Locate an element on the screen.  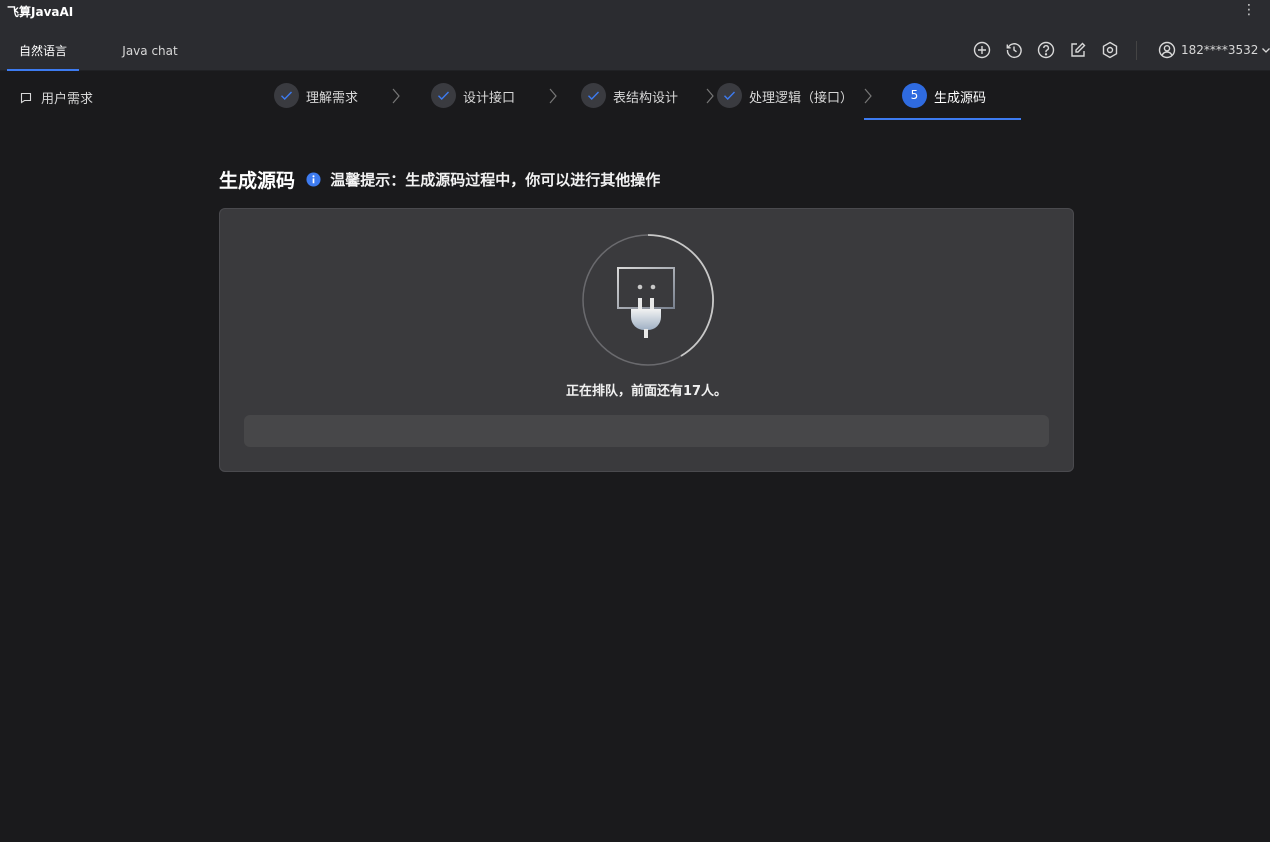
active-step-indicator is located at coordinates (942, 119).